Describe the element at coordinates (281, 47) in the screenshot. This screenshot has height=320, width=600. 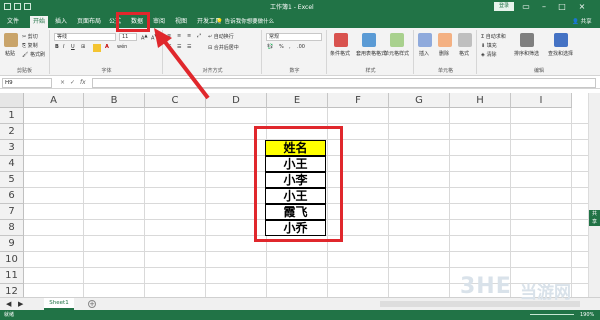
I see `percent-icon: %` at that location.